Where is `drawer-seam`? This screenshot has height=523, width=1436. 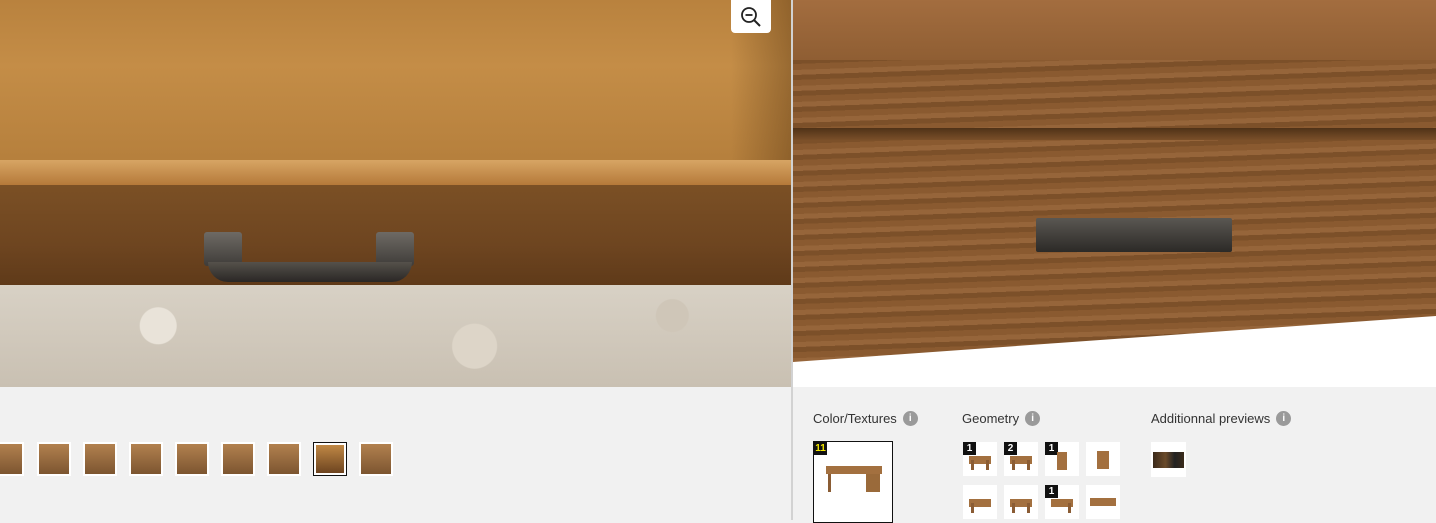 drawer-seam is located at coordinates (1114, 134).